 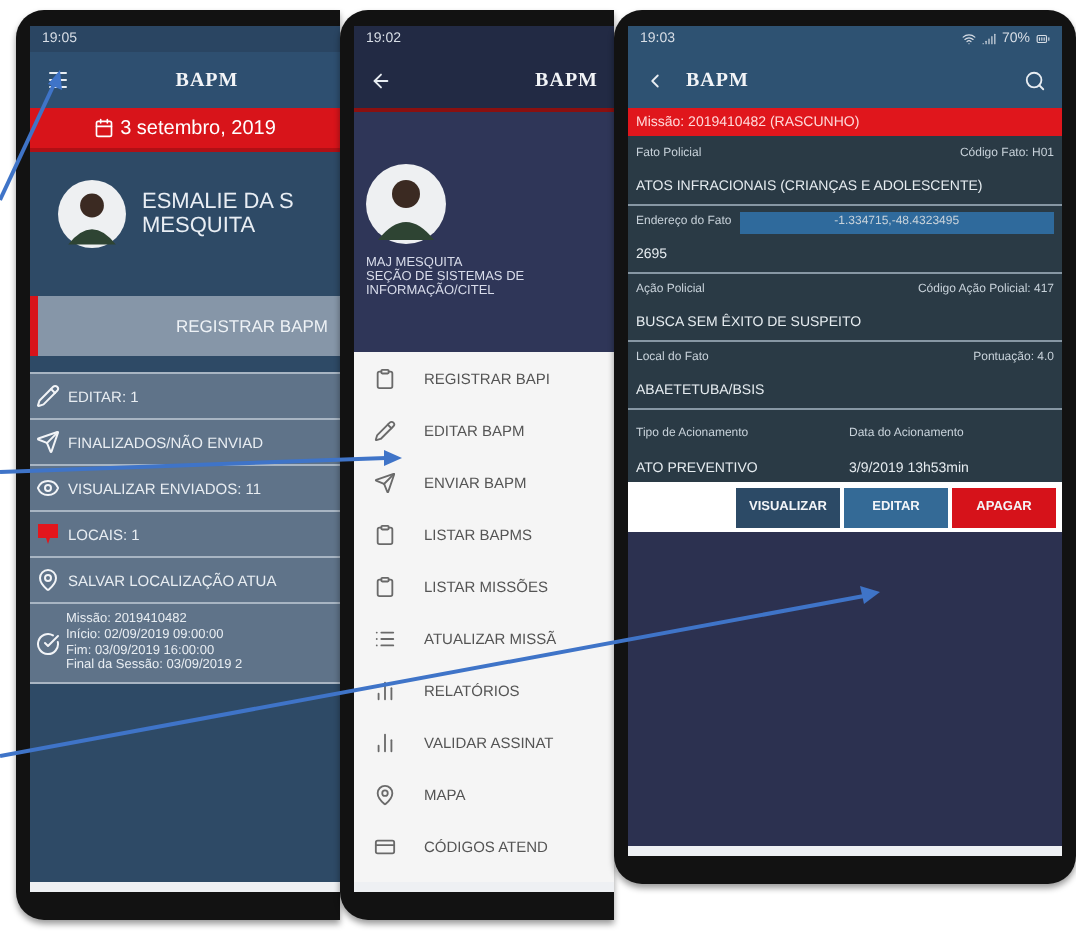 What do you see at coordinates (385, 638) in the screenshot?
I see `list-icon` at bounding box center [385, 638].